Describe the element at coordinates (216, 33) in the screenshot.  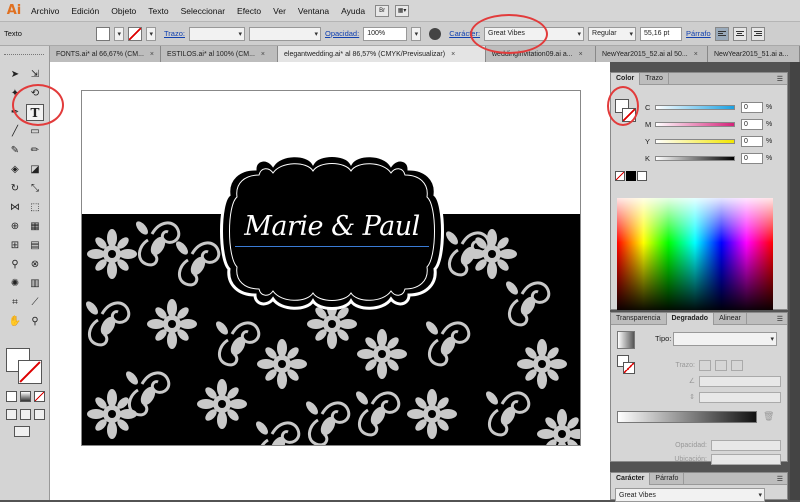
I see `stroke-weight-dropdown` at that location.